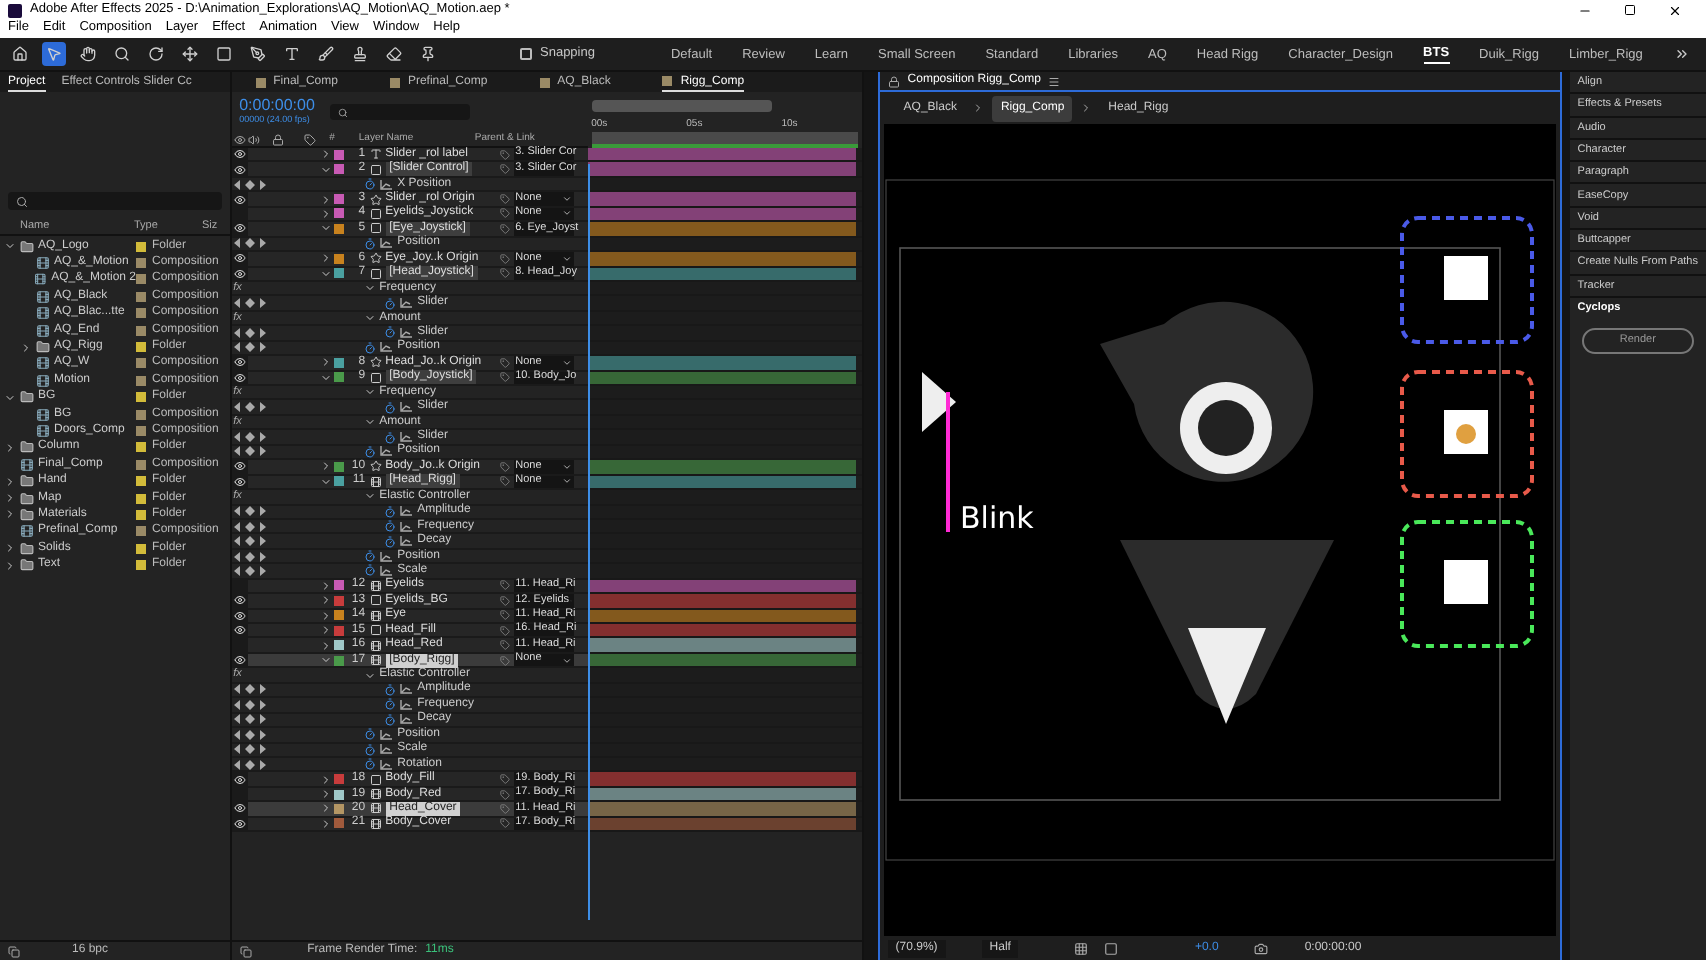  Describe the element at coordinates (277, 105) in the screenshot. I see `current-timecode: 0:00:00:00` at that location.